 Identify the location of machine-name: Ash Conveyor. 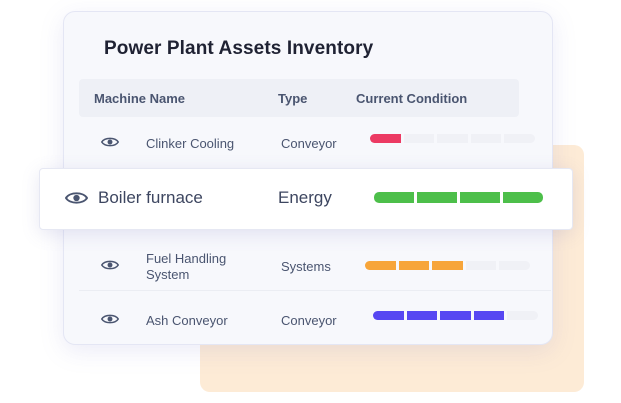
(187, 320).